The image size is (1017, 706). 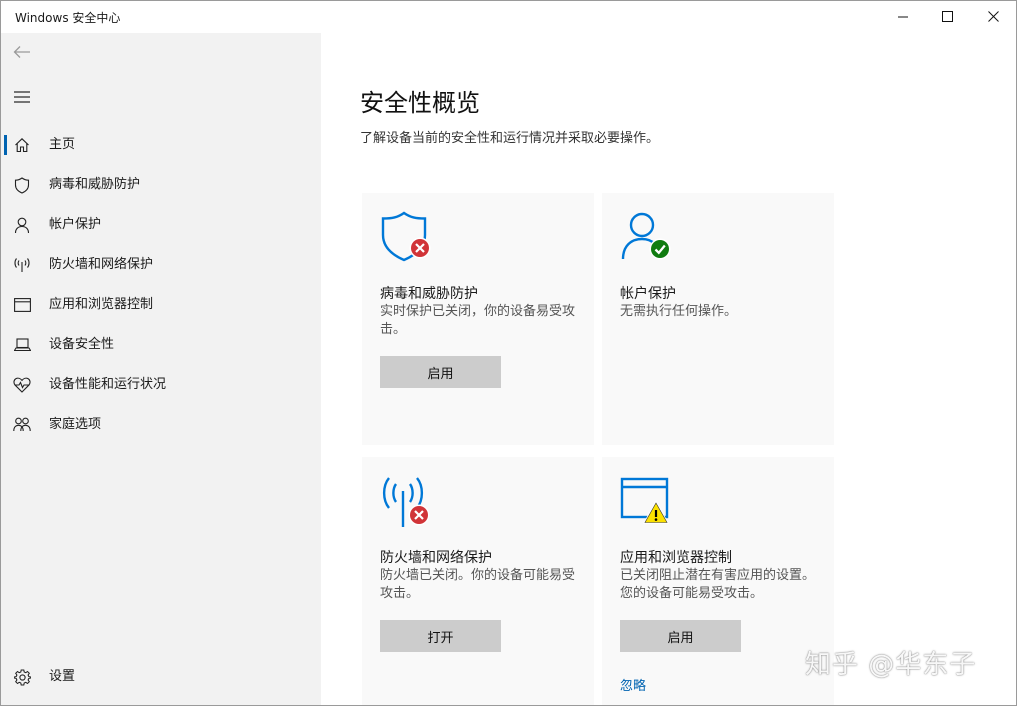 What do you see at coordinates (656, 512) in the screenshot?
I see `warning-icon` at bounding box center [656, 512].